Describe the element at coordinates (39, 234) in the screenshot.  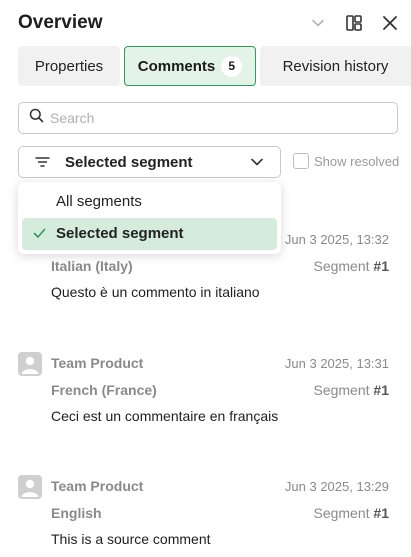
I see `checkmark-icon` at that location.